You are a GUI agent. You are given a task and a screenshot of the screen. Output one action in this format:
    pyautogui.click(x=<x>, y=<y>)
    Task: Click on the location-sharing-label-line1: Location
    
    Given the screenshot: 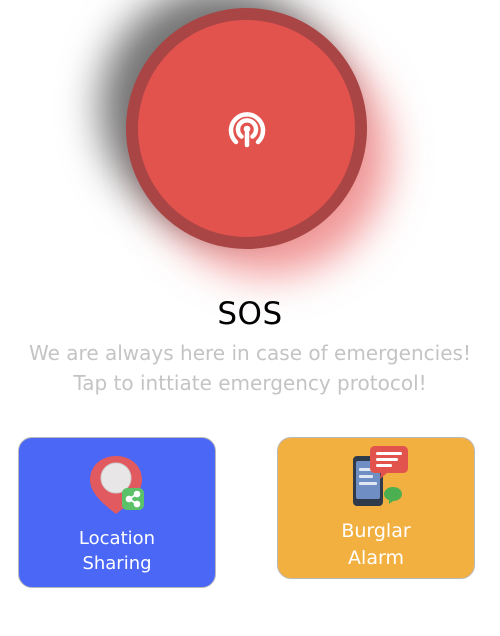 What is the action you would take?
    pyautogui.click(x=117, y=538)
    